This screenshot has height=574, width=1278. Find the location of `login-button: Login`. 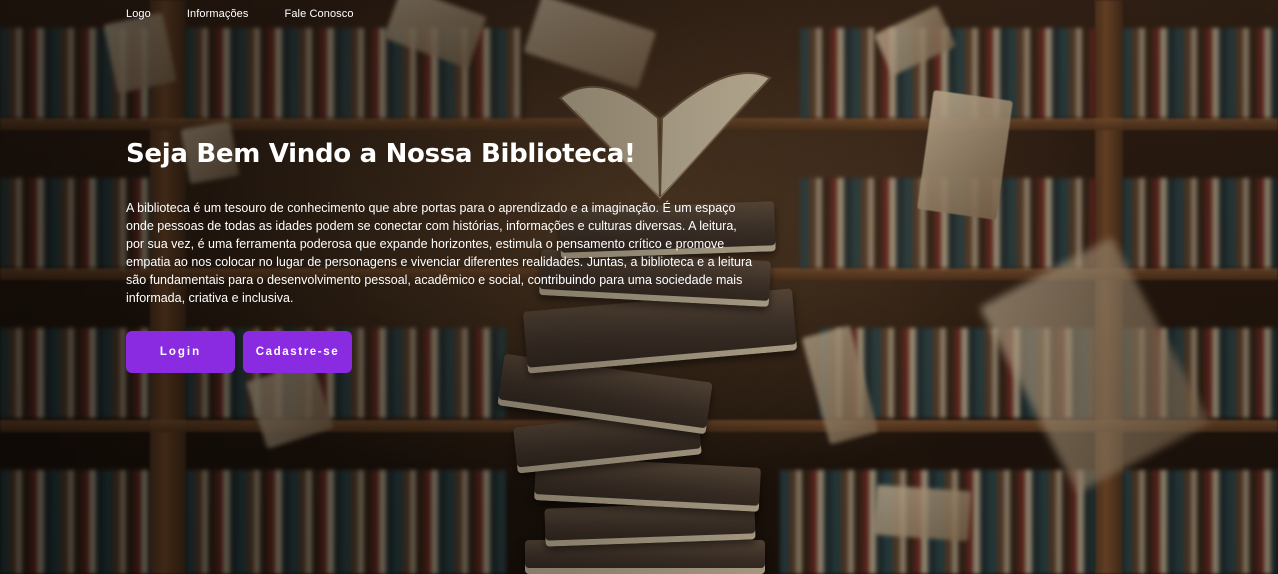

login-button: Login is located at coordinates (180, 352).